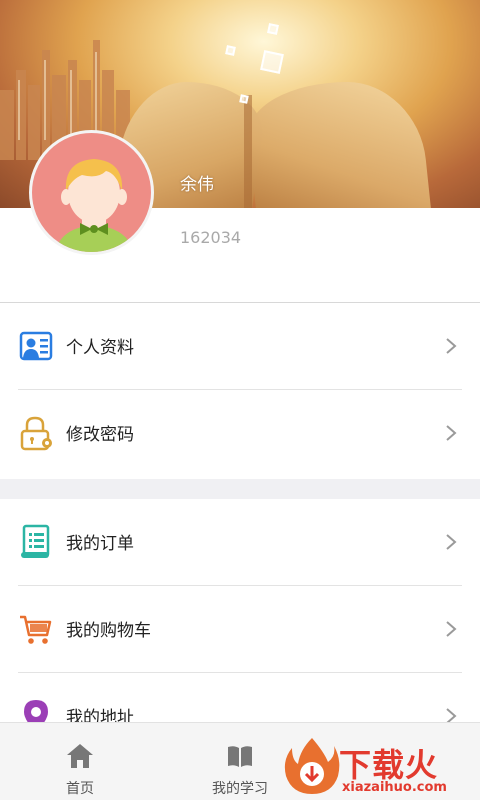  What do you see at coordinates (100, 544) in the screenshot?
I see `menu-item-label: 我的订单` at bounding box center [100, 544].